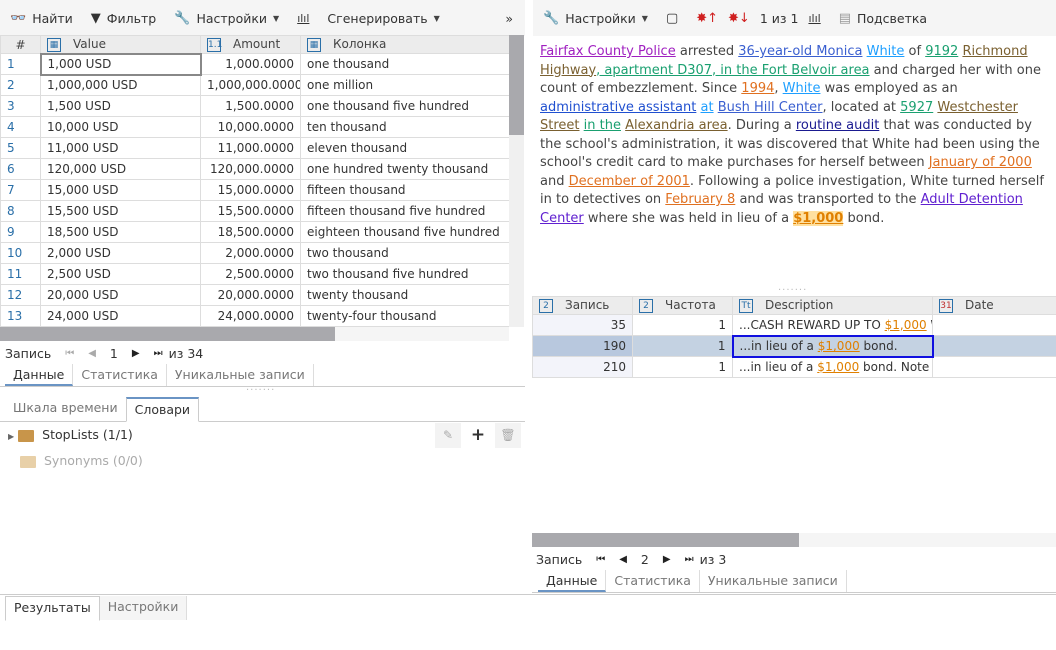 The height and width of the screenshot is (650, 1056). I want to click on table-row: 2 1,000,000 USD 1,000,000.0000 one million, so click(254, 85).